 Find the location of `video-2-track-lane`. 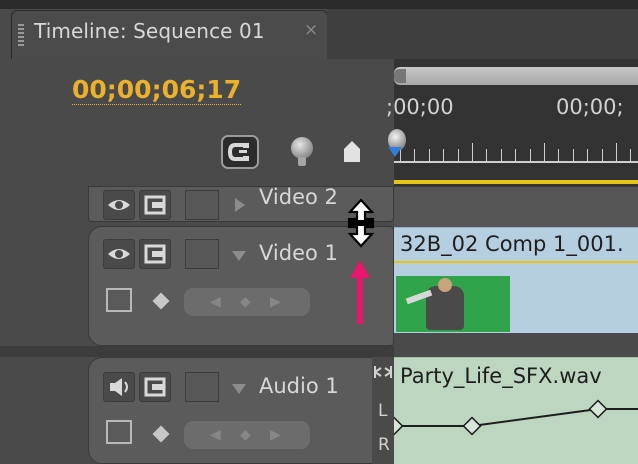

video-2-track-lane is located at coordinates (516, 206).